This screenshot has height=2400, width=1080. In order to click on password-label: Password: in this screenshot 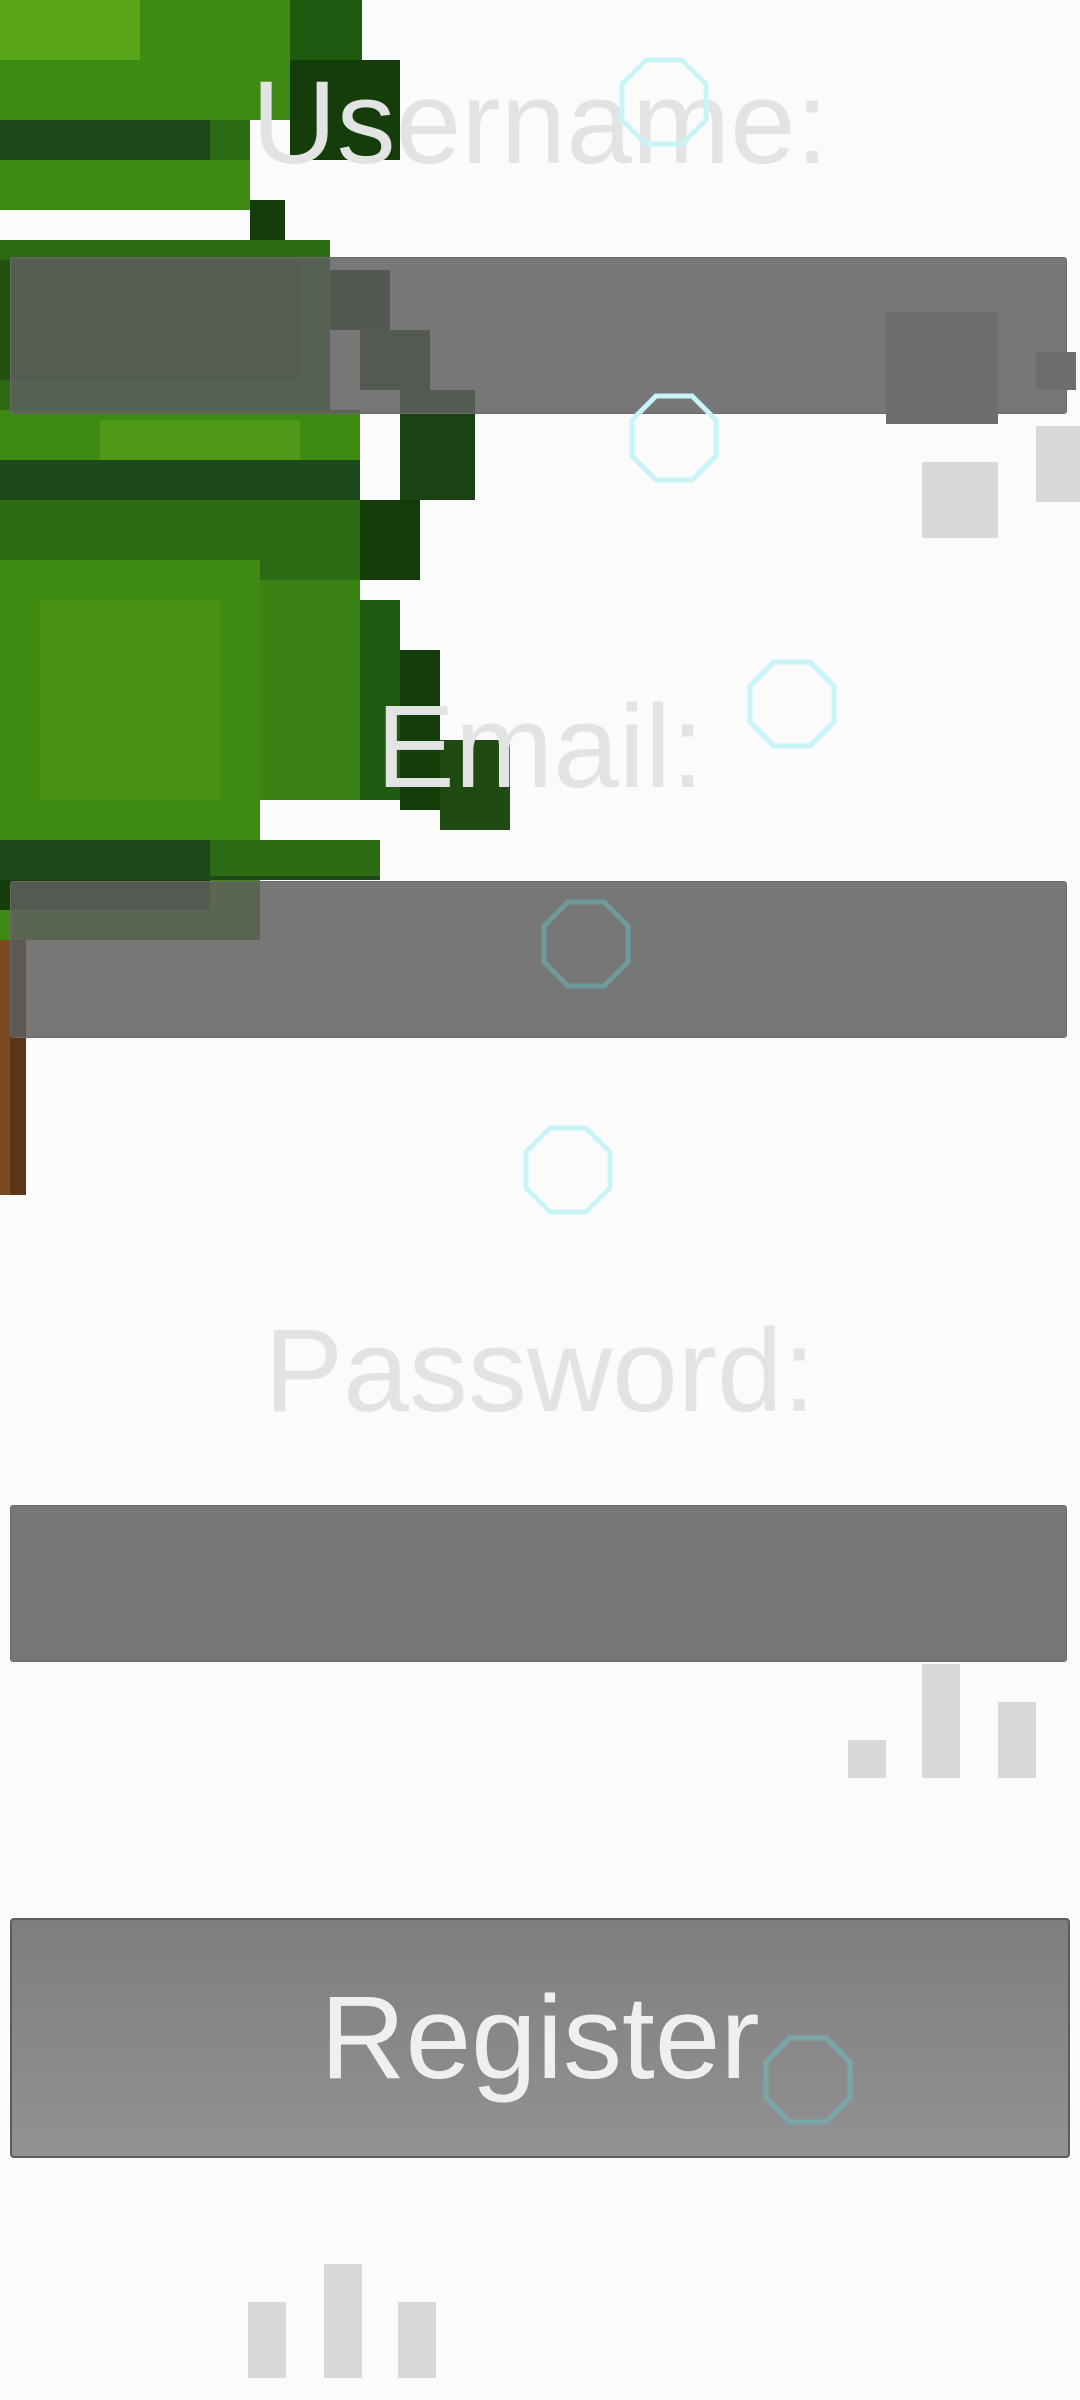, I will do `click(540, 1371)`.